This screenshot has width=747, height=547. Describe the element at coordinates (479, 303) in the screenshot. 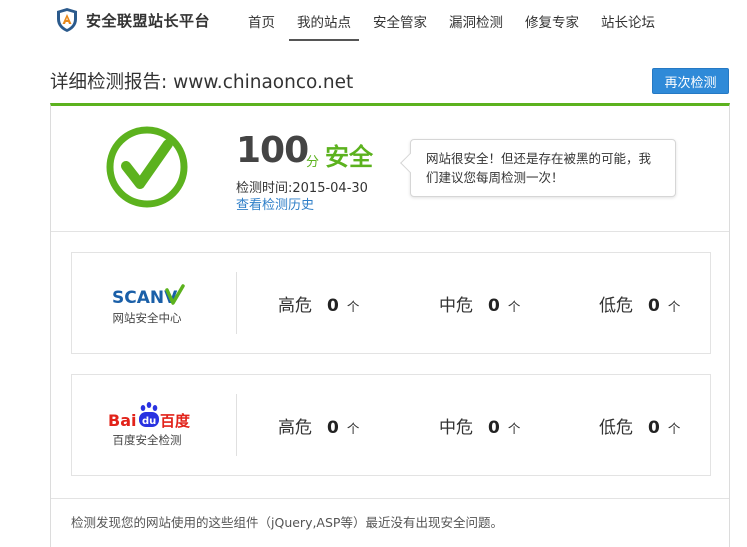

I see `scanv-medium-risk: 中危 0 个` at that location.